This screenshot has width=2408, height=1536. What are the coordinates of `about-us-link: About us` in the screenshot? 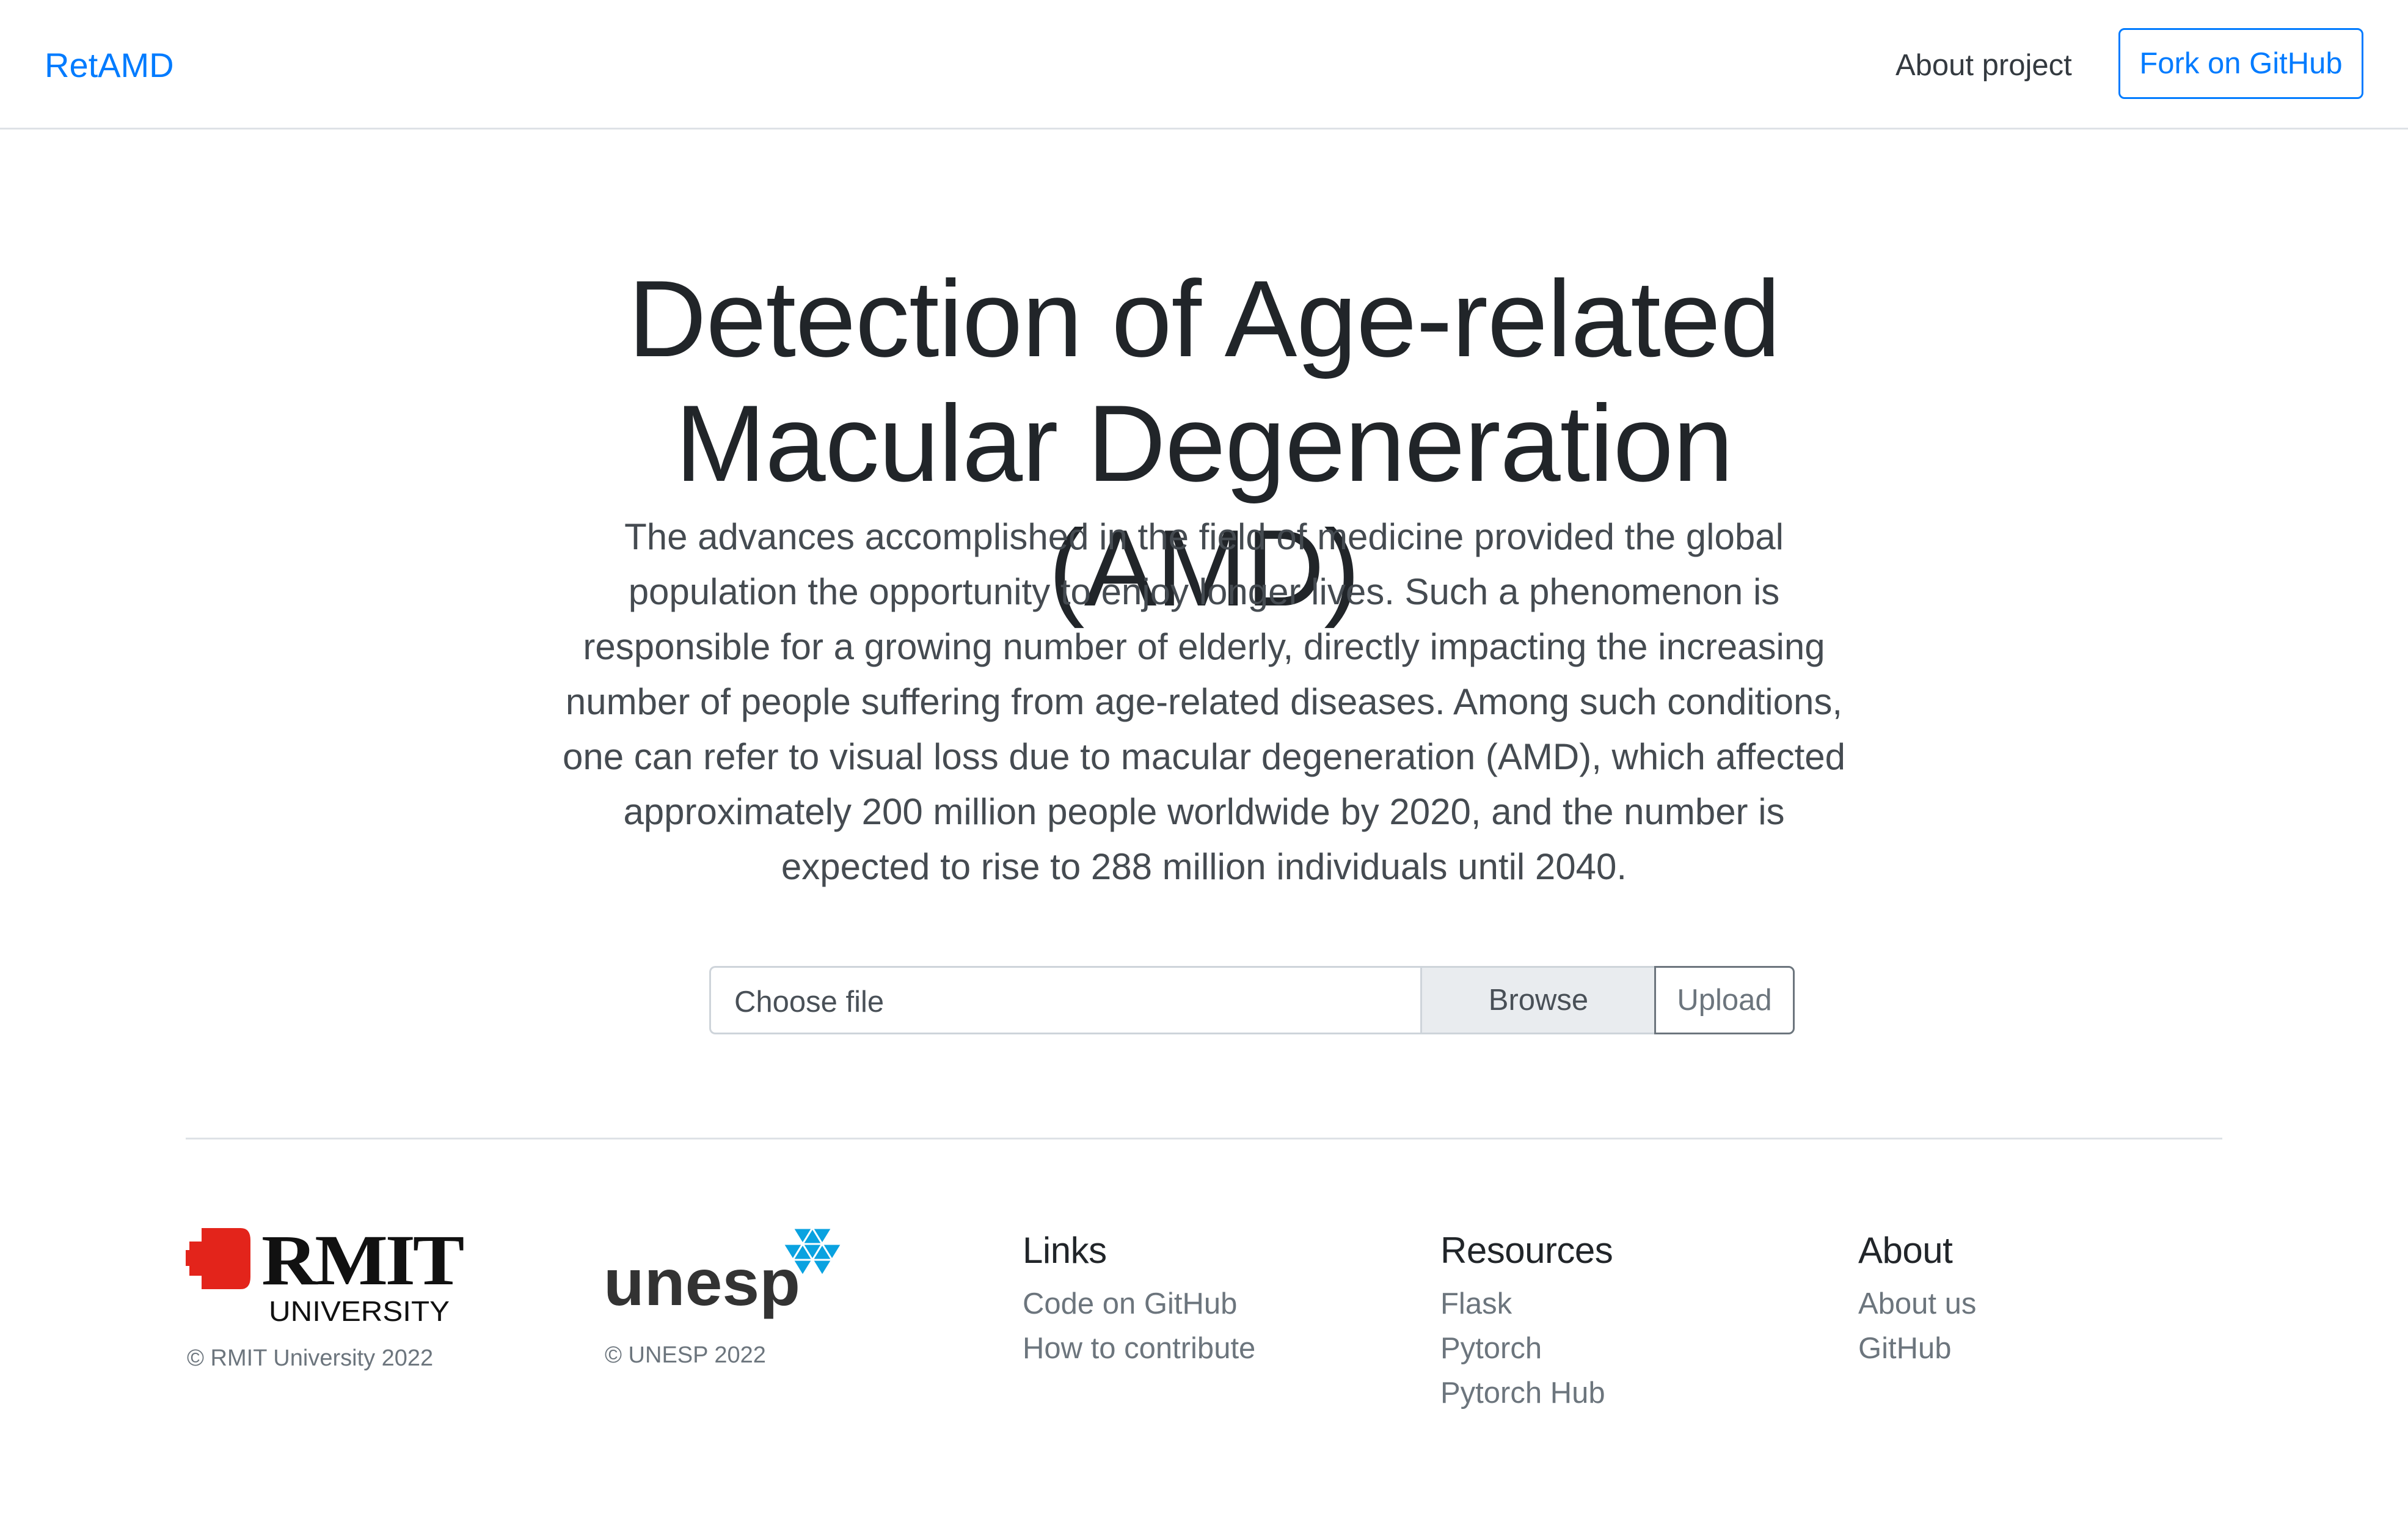 It's located at (1917, 1304).